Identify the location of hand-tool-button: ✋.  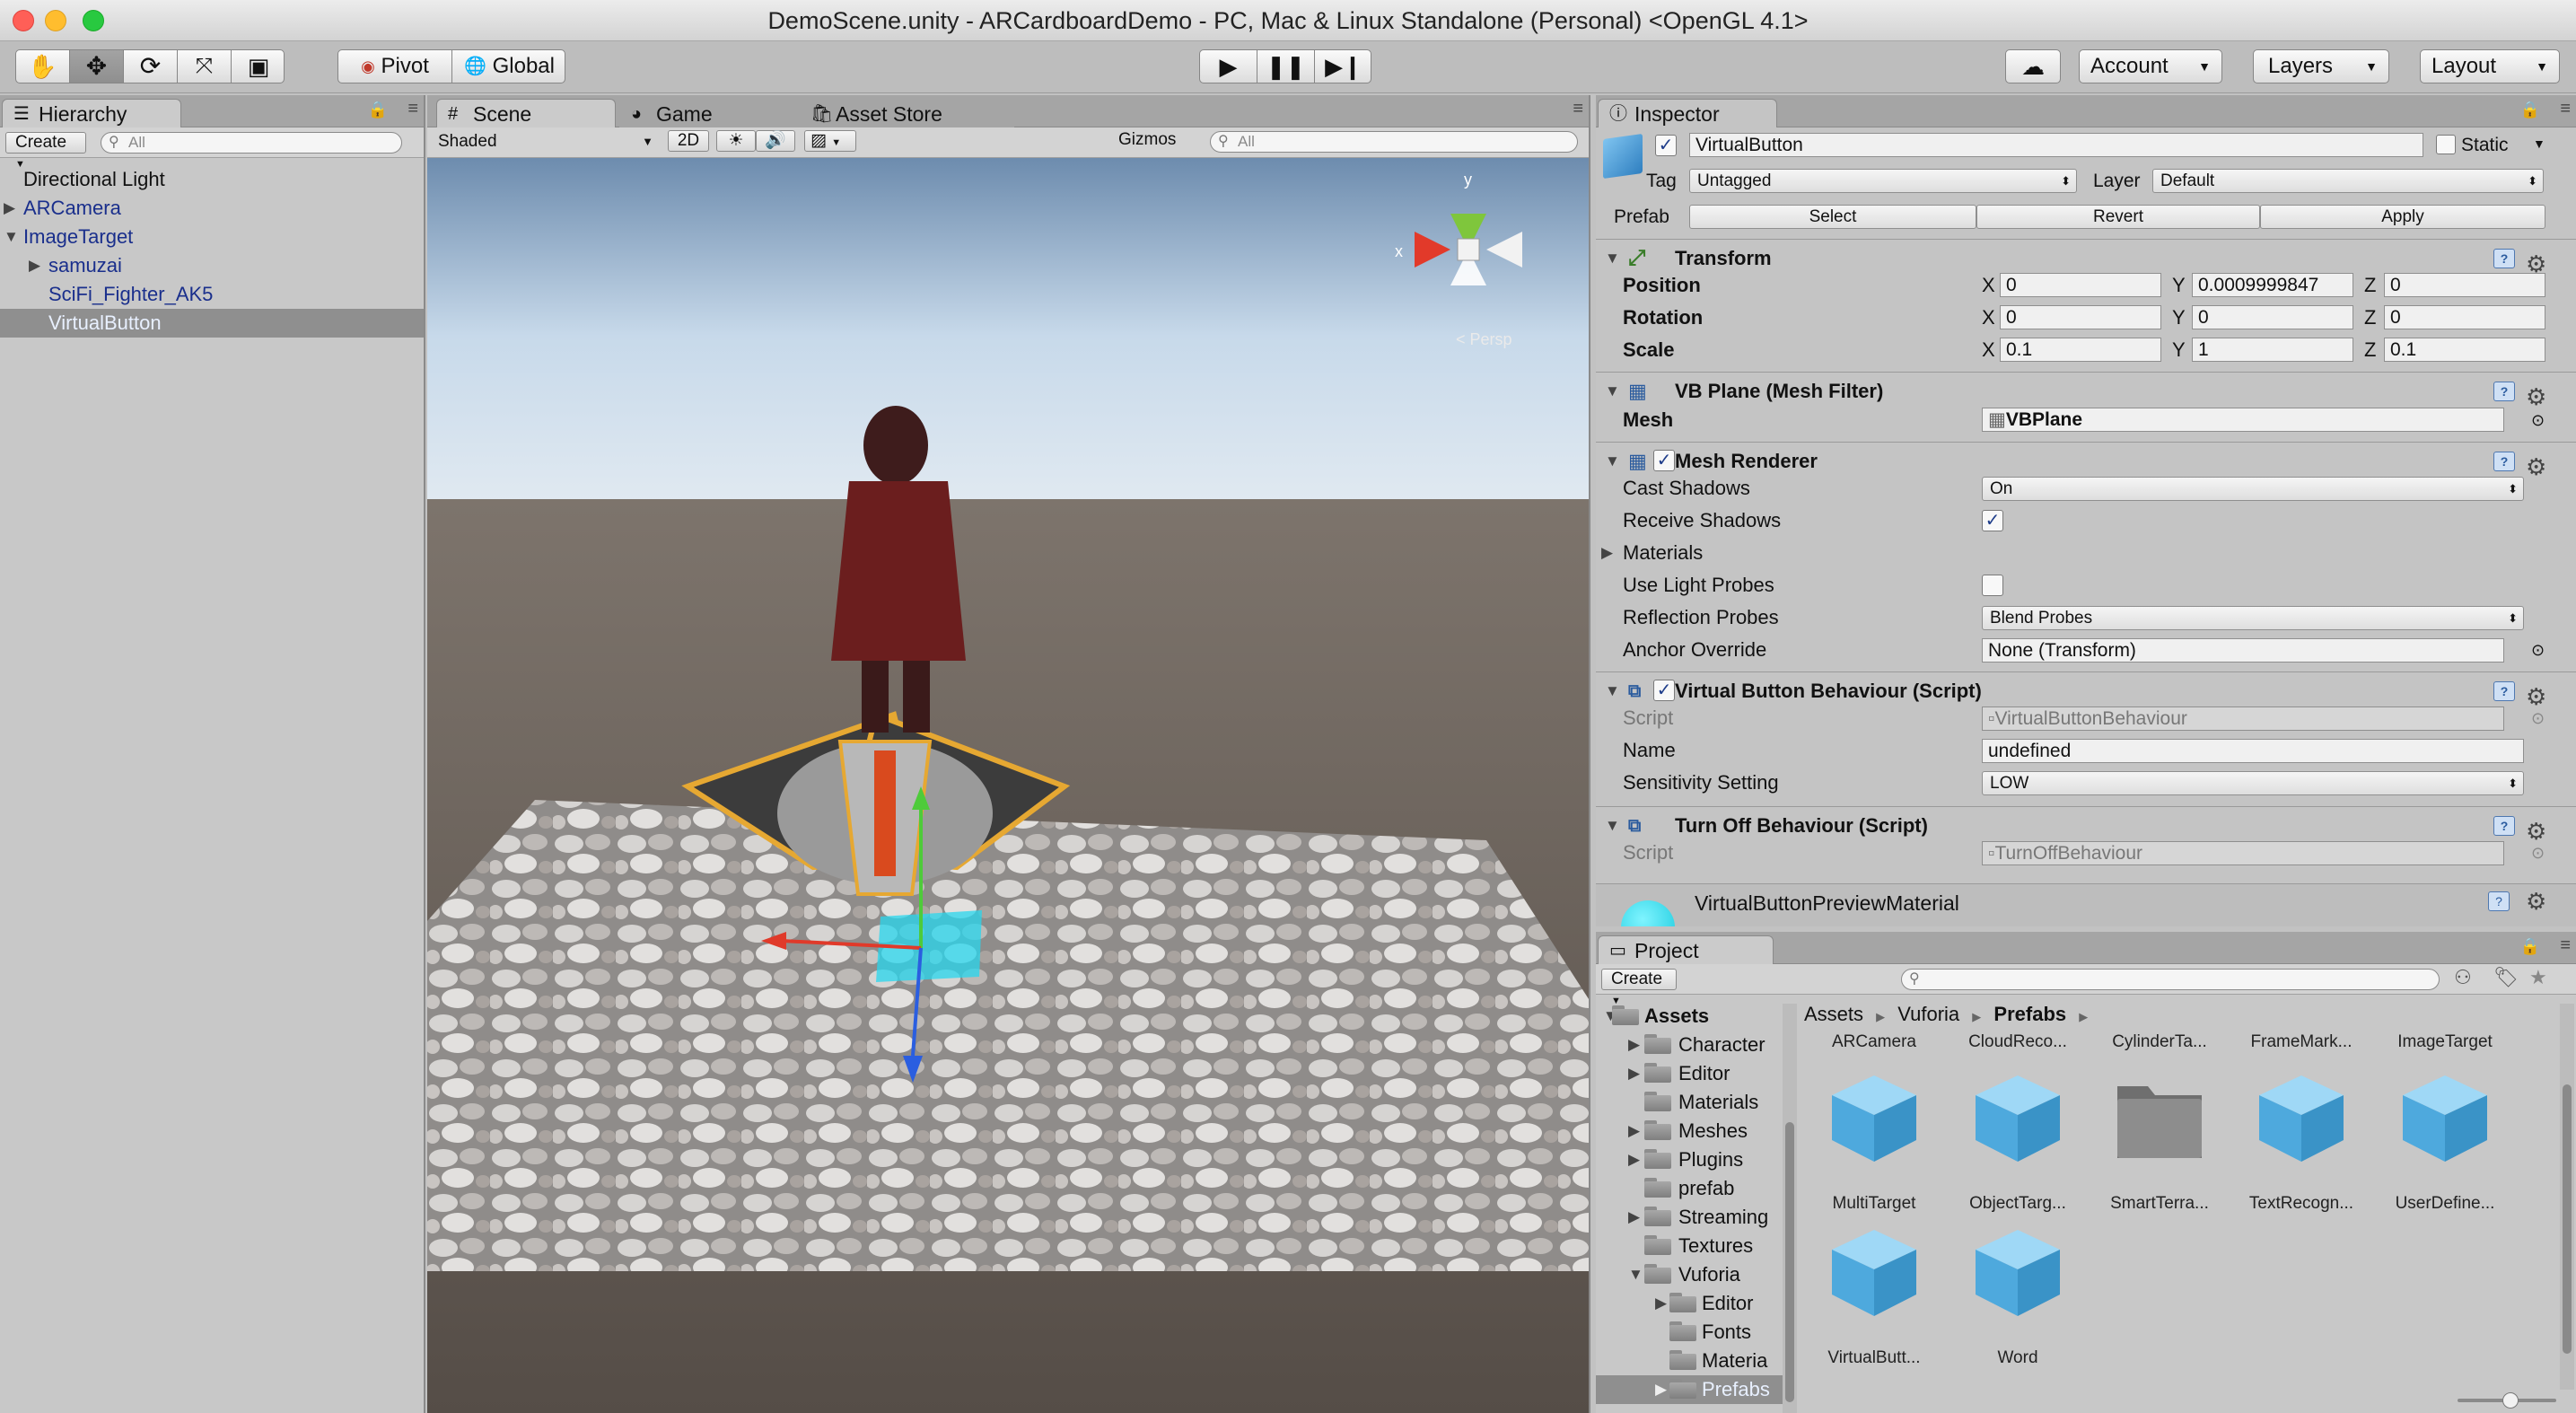
(43, 66).